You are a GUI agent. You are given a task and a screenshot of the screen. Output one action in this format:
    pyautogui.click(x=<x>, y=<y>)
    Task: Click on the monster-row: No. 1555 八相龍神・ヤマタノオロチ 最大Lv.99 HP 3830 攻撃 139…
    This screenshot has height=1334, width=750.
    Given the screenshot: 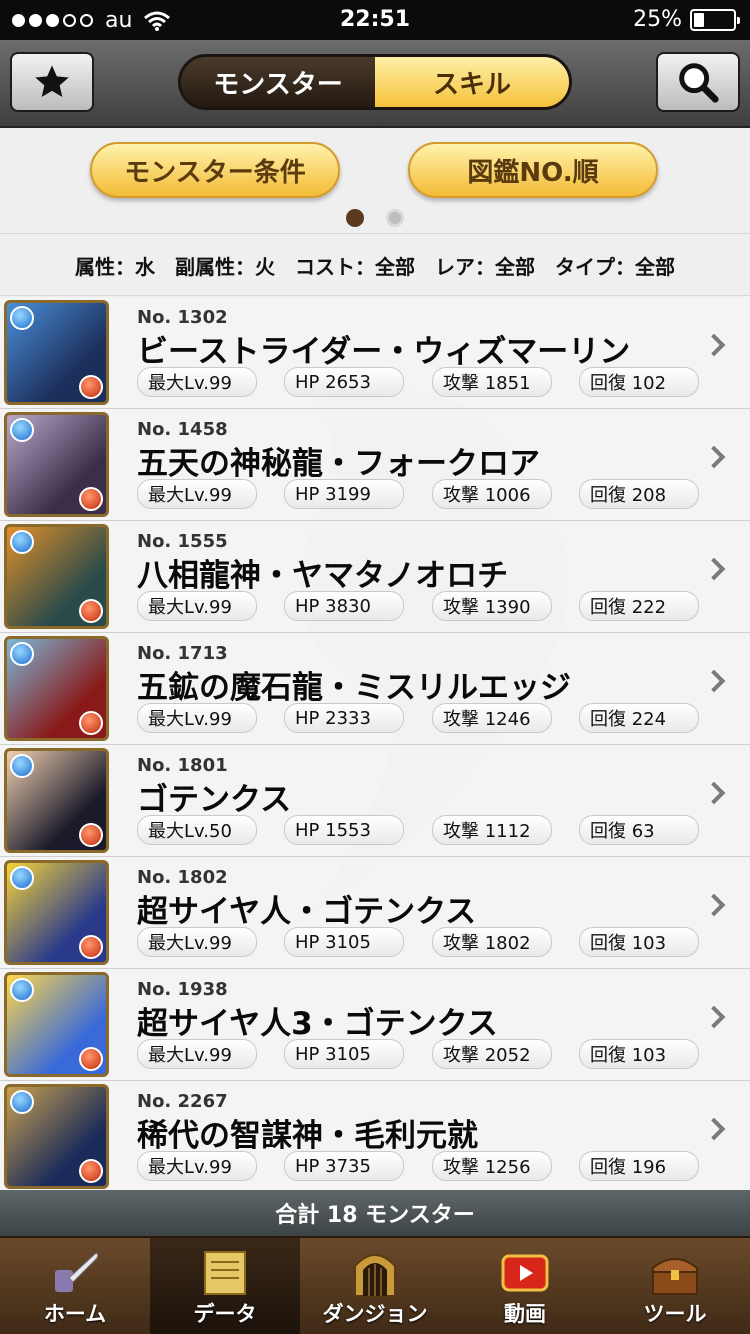 What is the action you would take?
    pyautogui.click(x=375, y=577)
    